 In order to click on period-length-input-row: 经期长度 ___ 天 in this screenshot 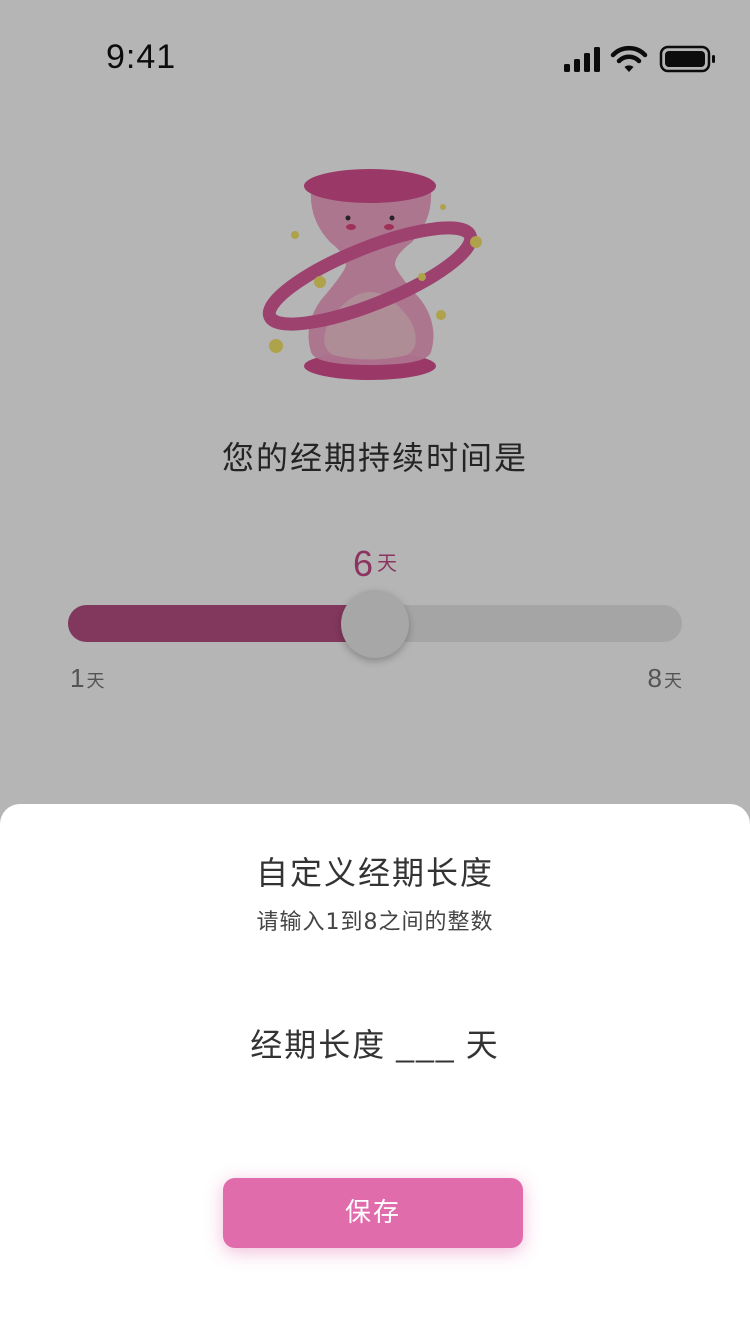, I will do `click(375, 1043)`.